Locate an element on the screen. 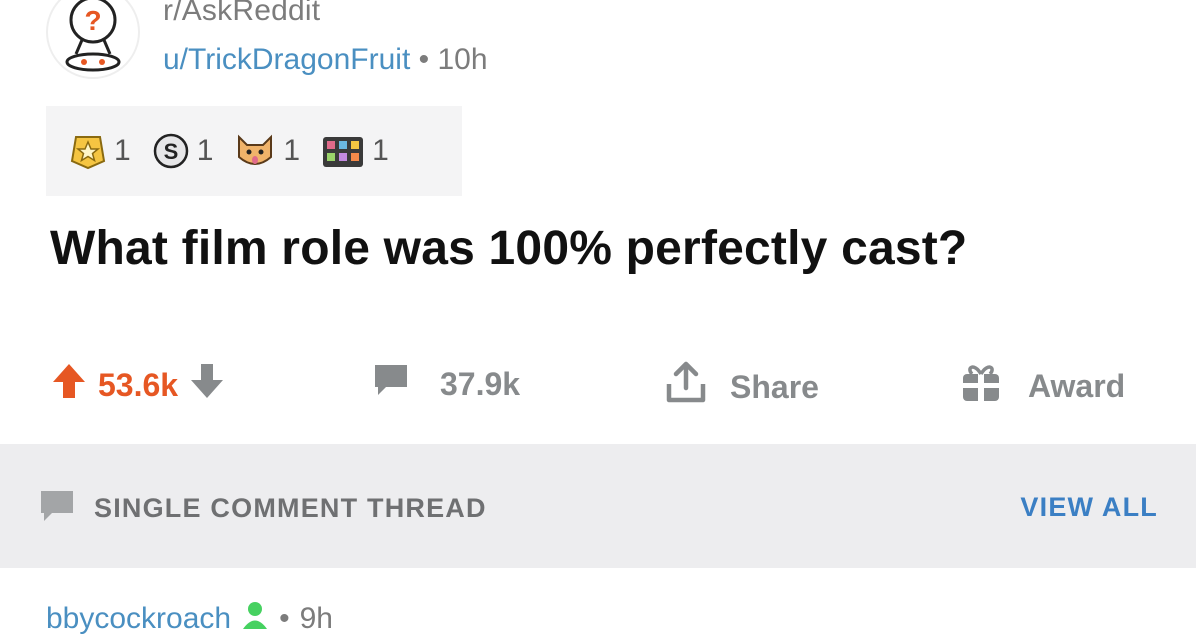  op-user-icon is located at coordinates (255, 619).